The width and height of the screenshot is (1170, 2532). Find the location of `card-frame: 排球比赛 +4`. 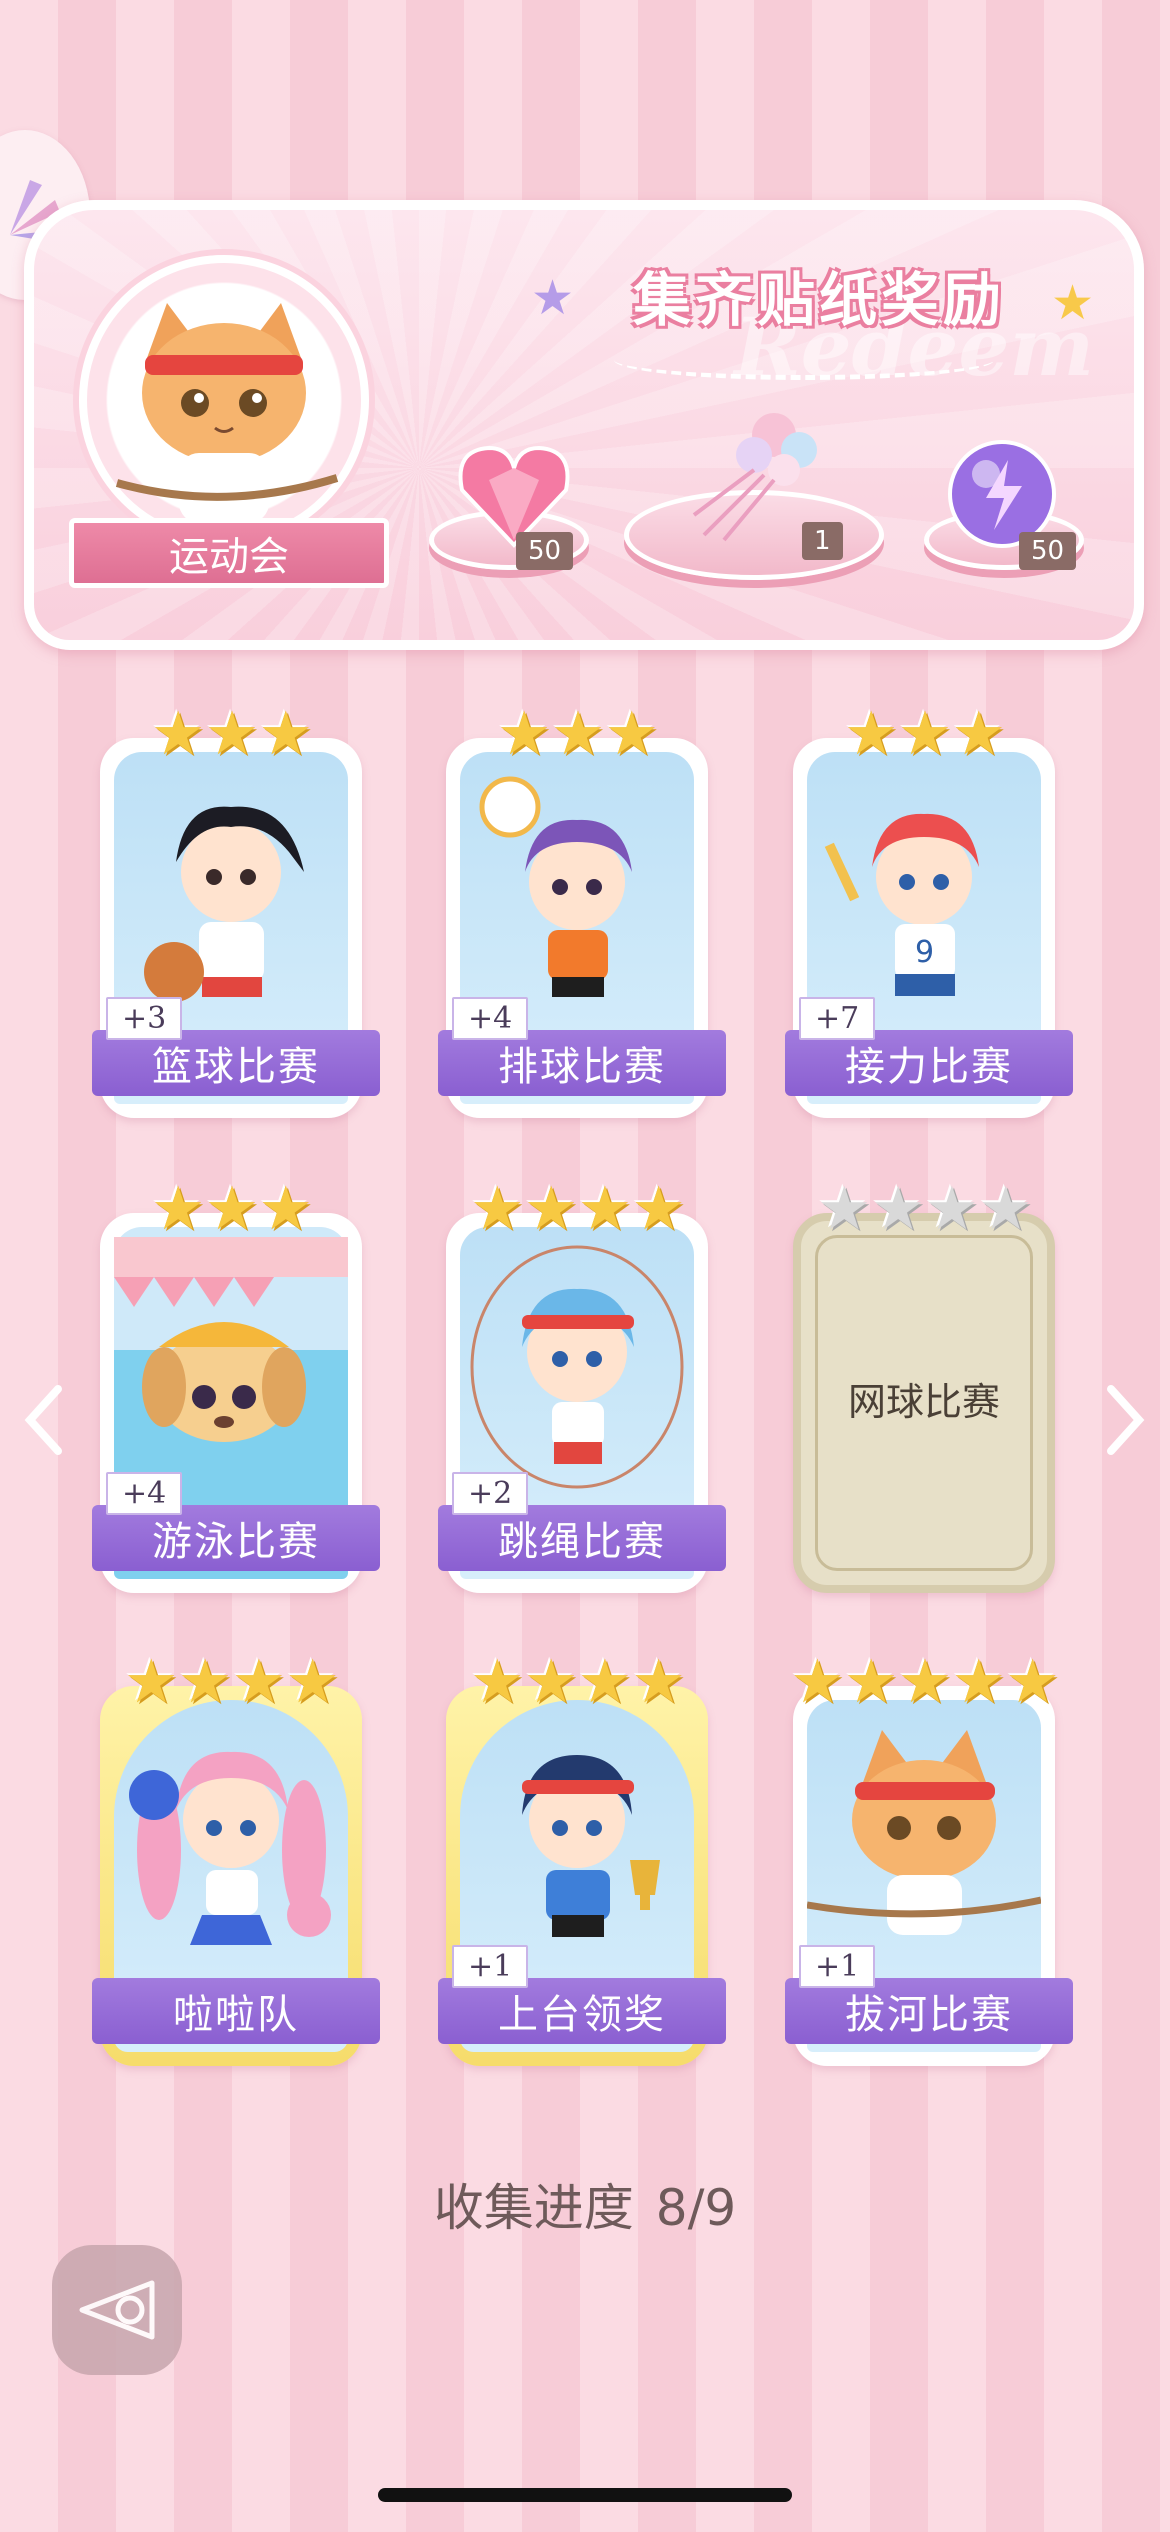

card-frame: 排球比赛 +4 is located at coordinates (582, 928).